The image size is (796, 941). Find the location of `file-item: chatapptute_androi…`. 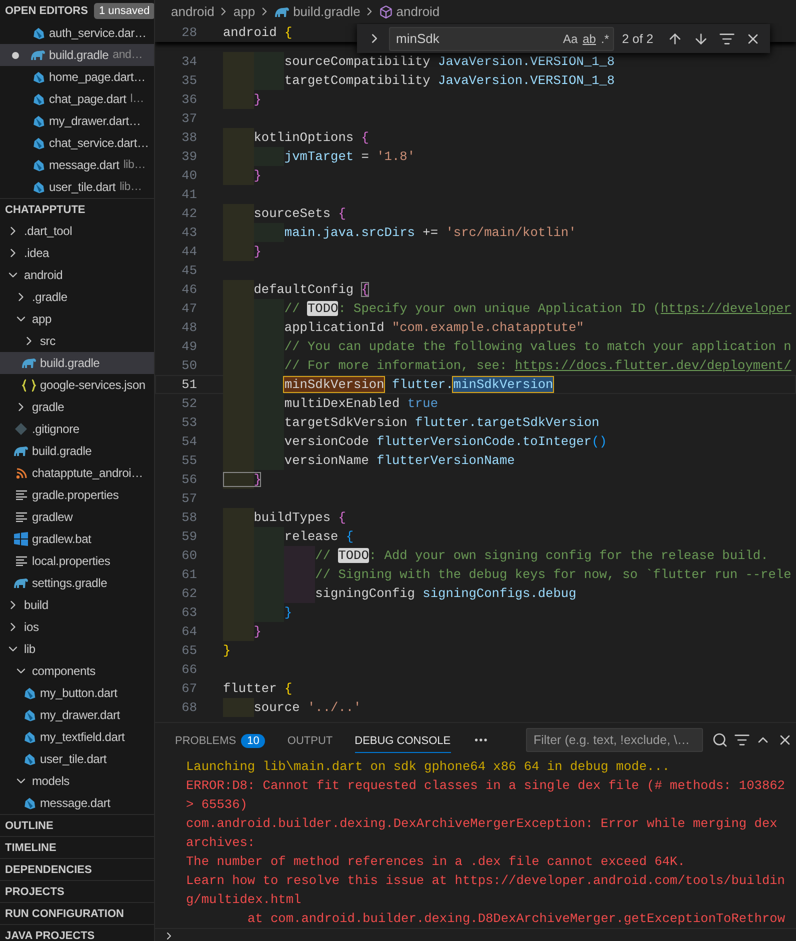

file-item: chatapptute_androi… is located at coordinates (77, 473).